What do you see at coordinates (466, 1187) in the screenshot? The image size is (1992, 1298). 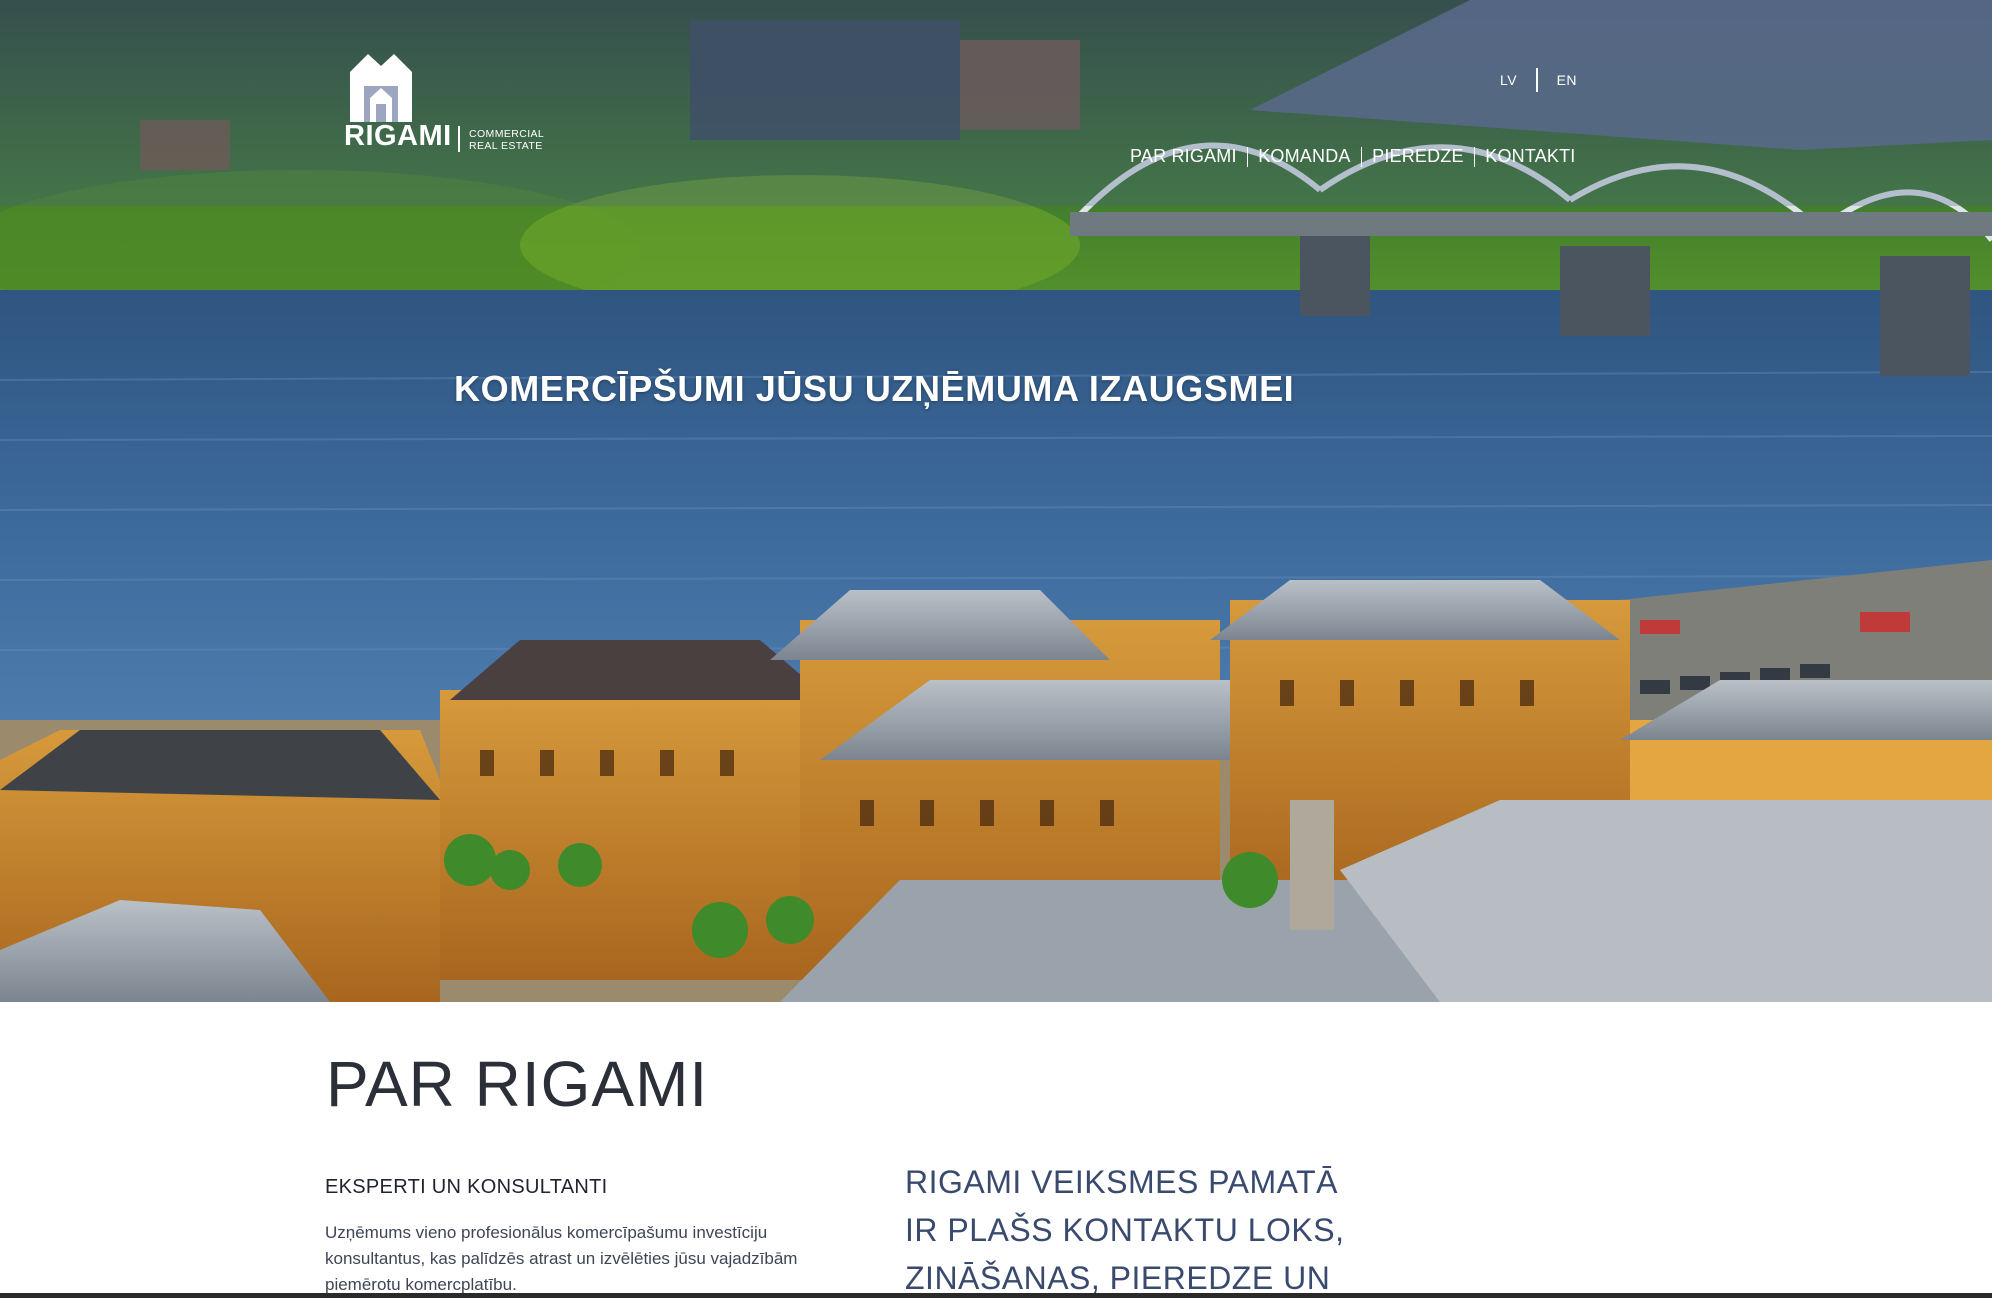 I see `about-subheading: EKSPERTI UN KONSULTANTI` at bounding box center [466, 1187].